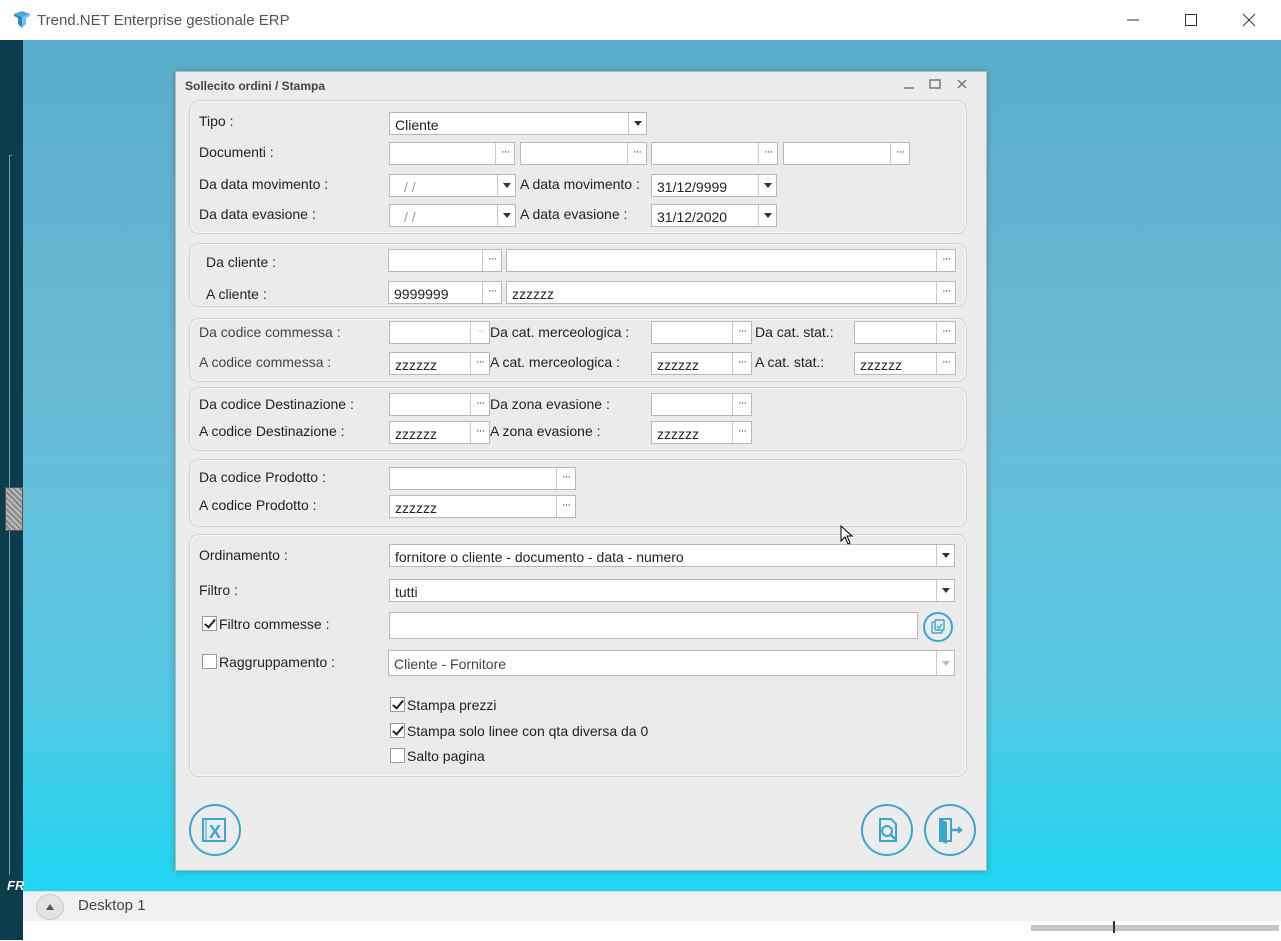 The width and height of the screenshot is (1281, 941). What do you see at coordinates (482, 506) in the screenshot?
I see `a-codice-prodotto-field: zzzzzz ···` at bounding box center [482, 506].